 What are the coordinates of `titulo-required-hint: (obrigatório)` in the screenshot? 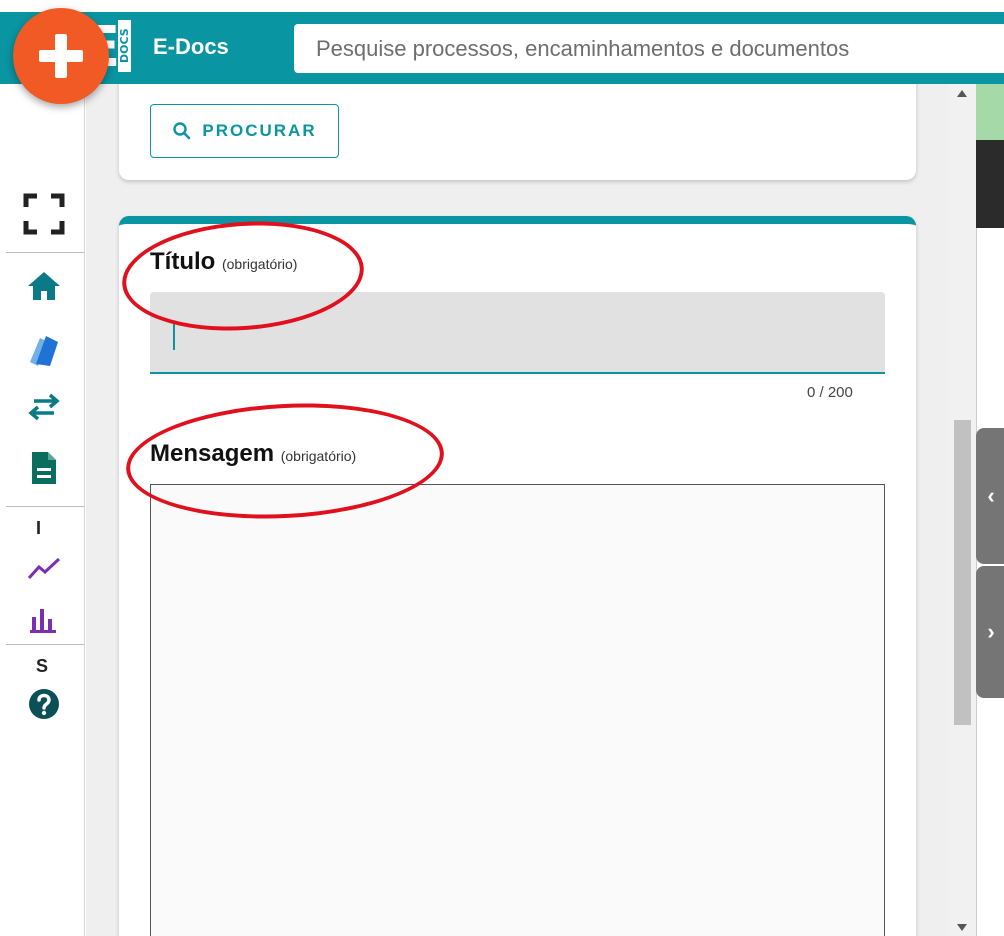 It's located at (259, 264).